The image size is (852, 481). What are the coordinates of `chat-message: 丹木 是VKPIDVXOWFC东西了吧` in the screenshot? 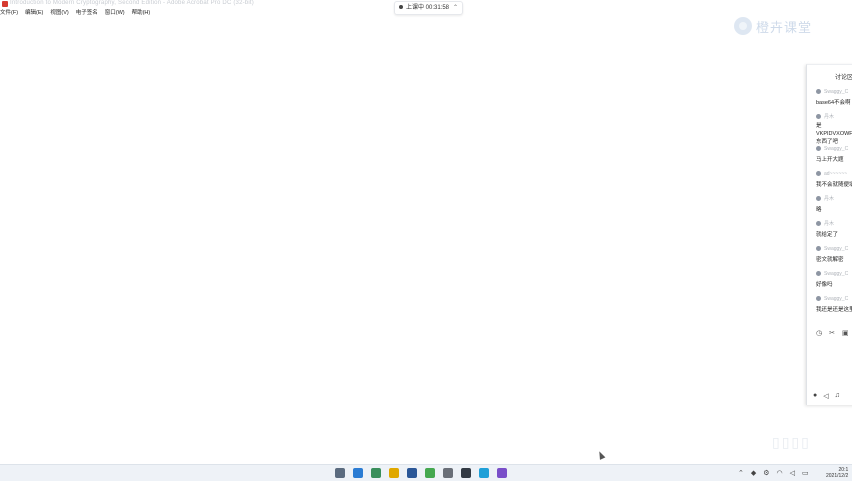 It's located at (834, 129).